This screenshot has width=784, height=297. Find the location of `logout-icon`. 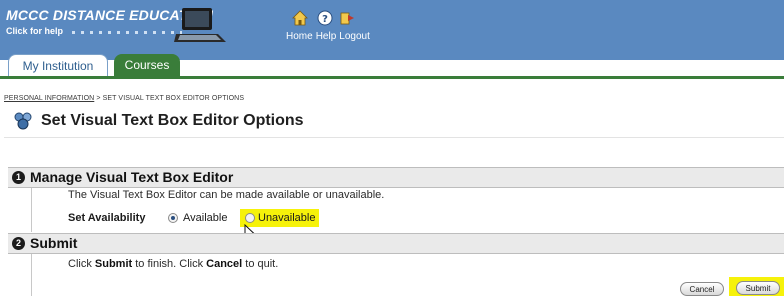

logout-icon is located at coordinates (347, 18).